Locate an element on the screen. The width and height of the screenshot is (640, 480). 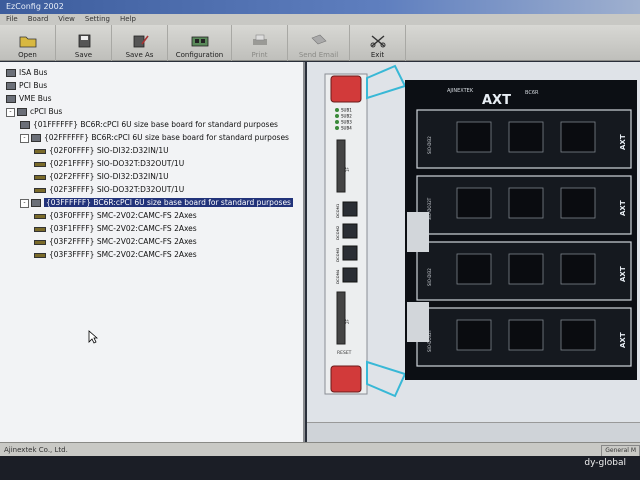
port-label: DCOM1 is located at coordinates (337, 210).